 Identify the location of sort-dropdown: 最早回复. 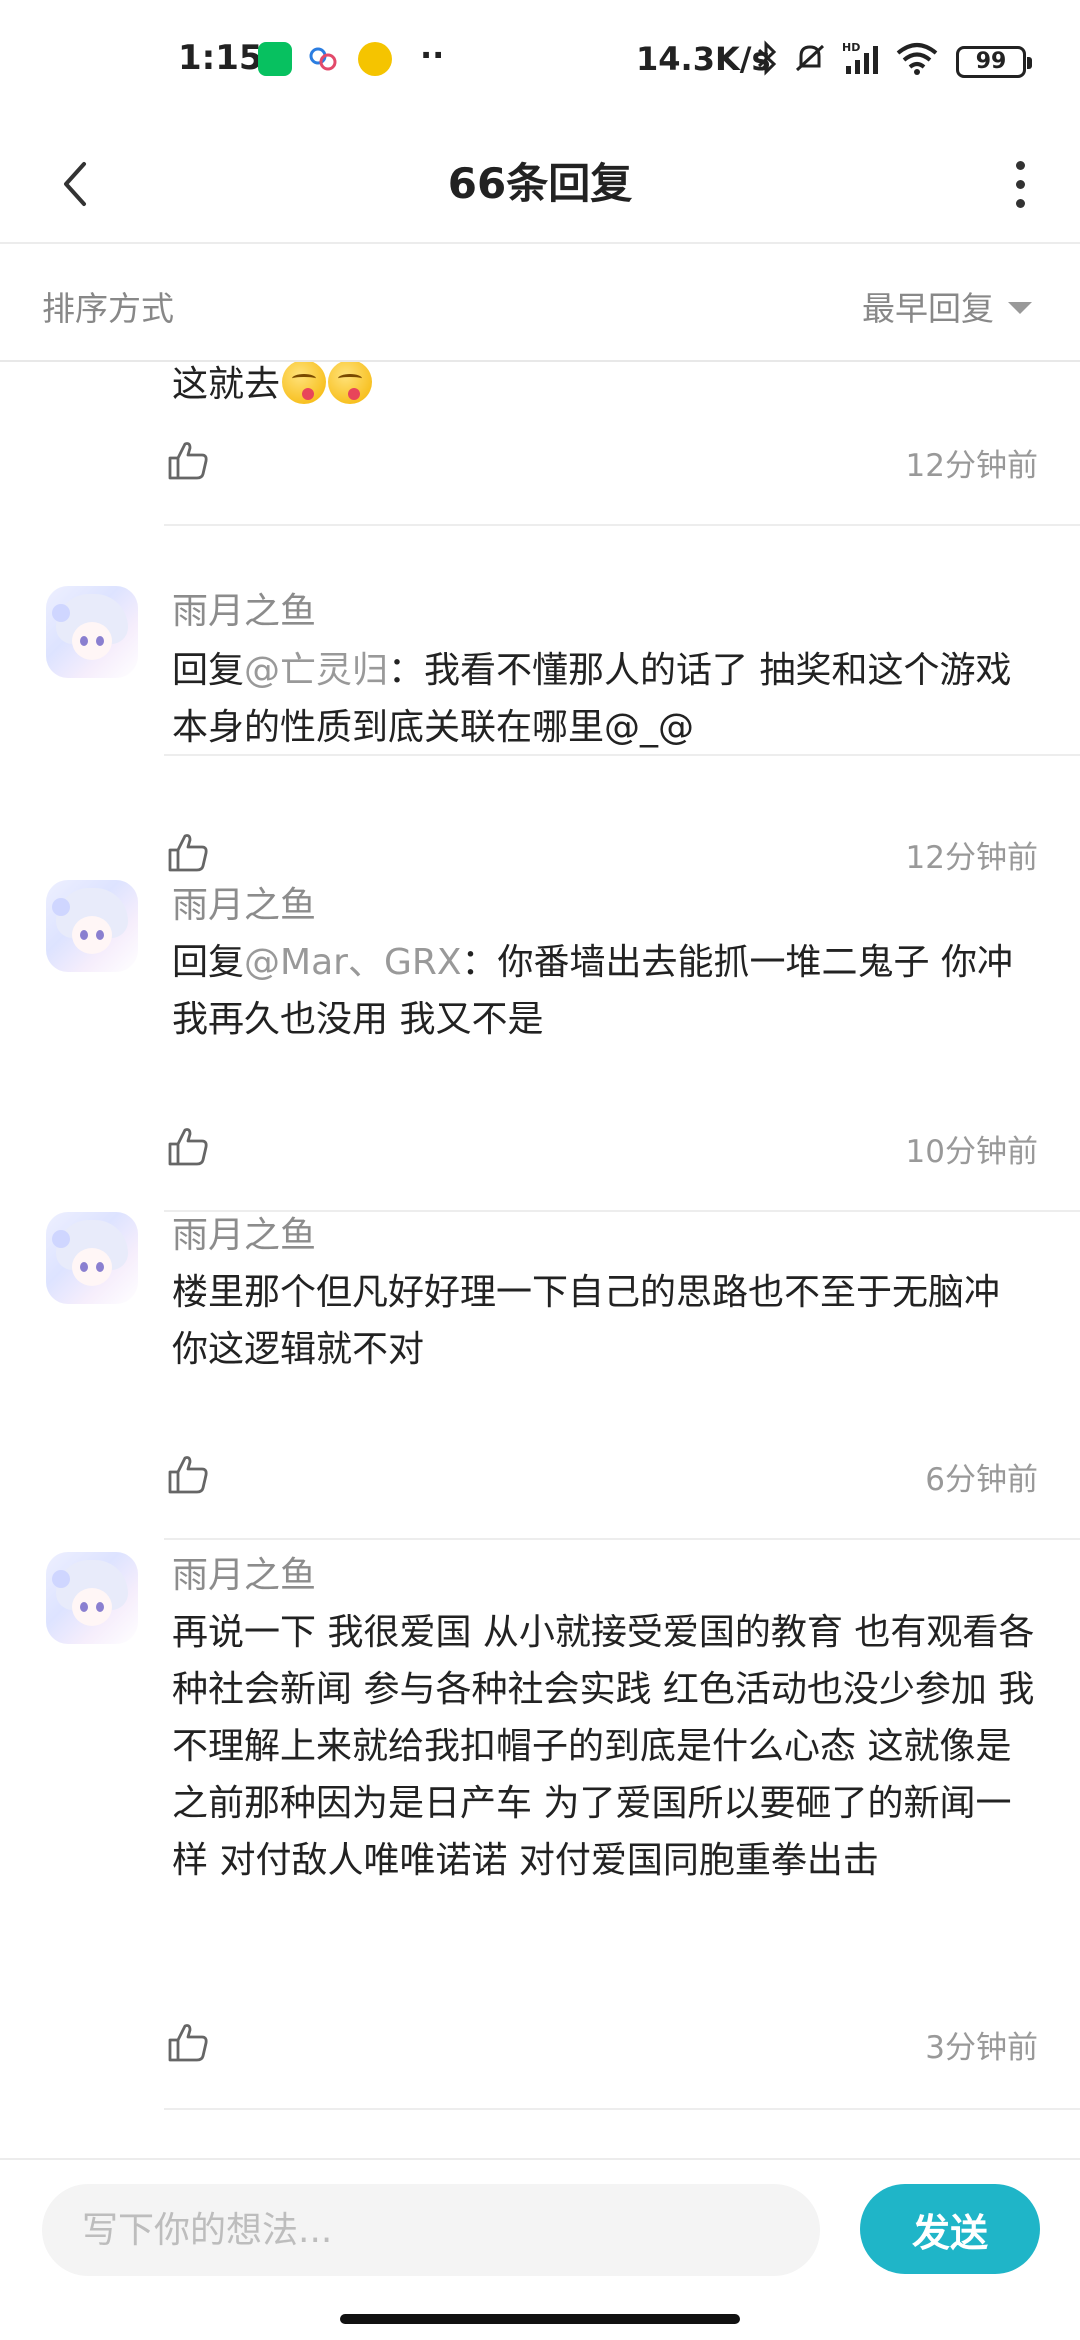
(947, 306).